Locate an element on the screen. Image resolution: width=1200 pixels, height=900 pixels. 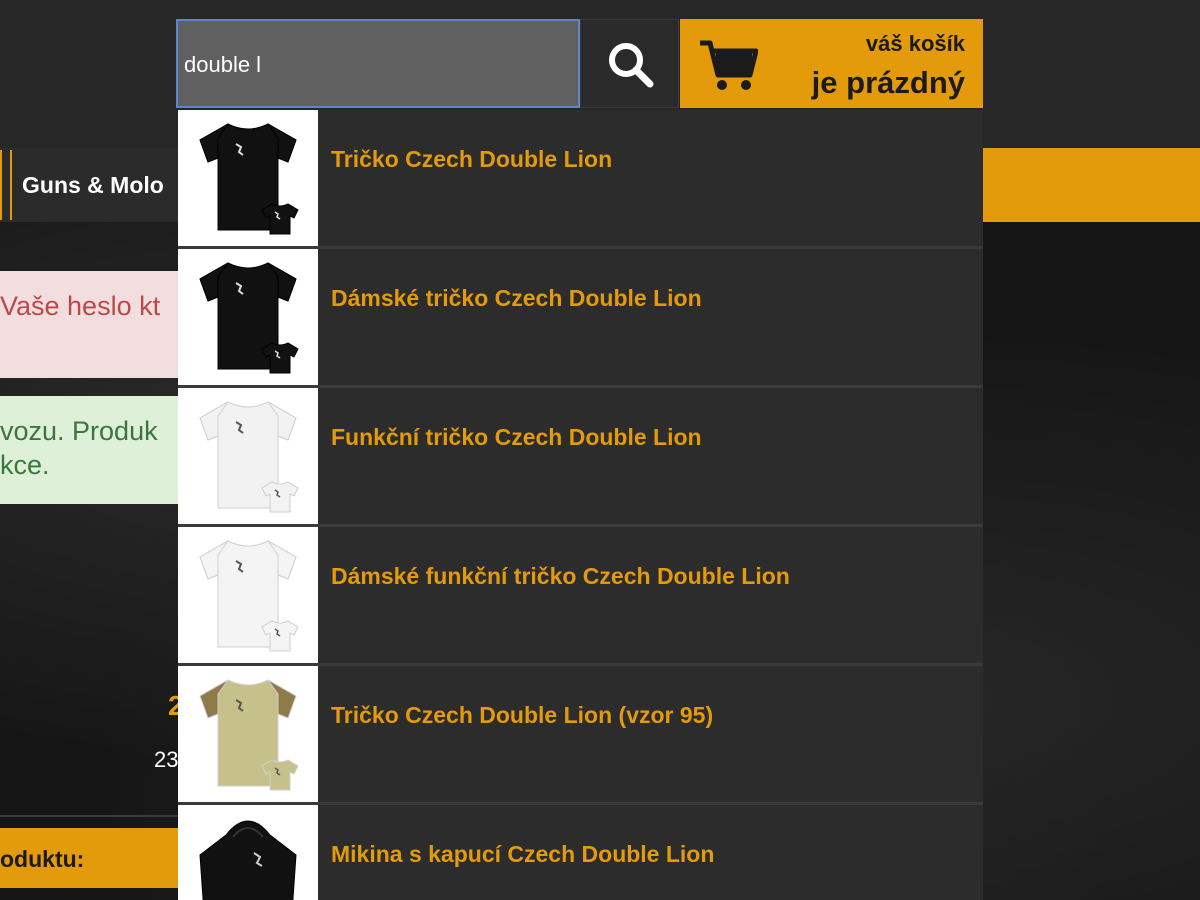
search-icon is located at coordinates (630, 64).